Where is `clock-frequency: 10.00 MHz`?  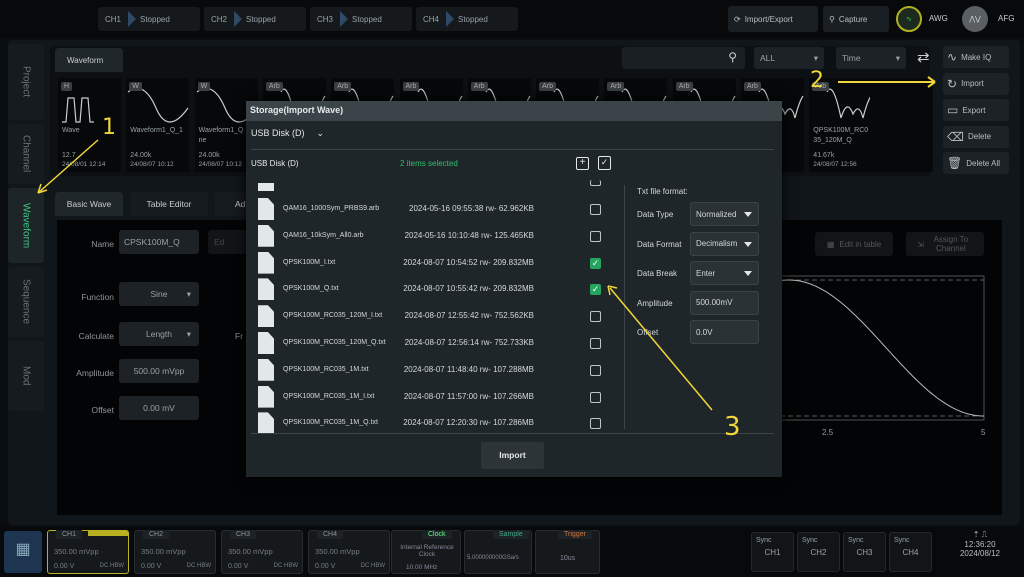
clock-frequency: 10.00 MHz is located at coordinates (422, 567).